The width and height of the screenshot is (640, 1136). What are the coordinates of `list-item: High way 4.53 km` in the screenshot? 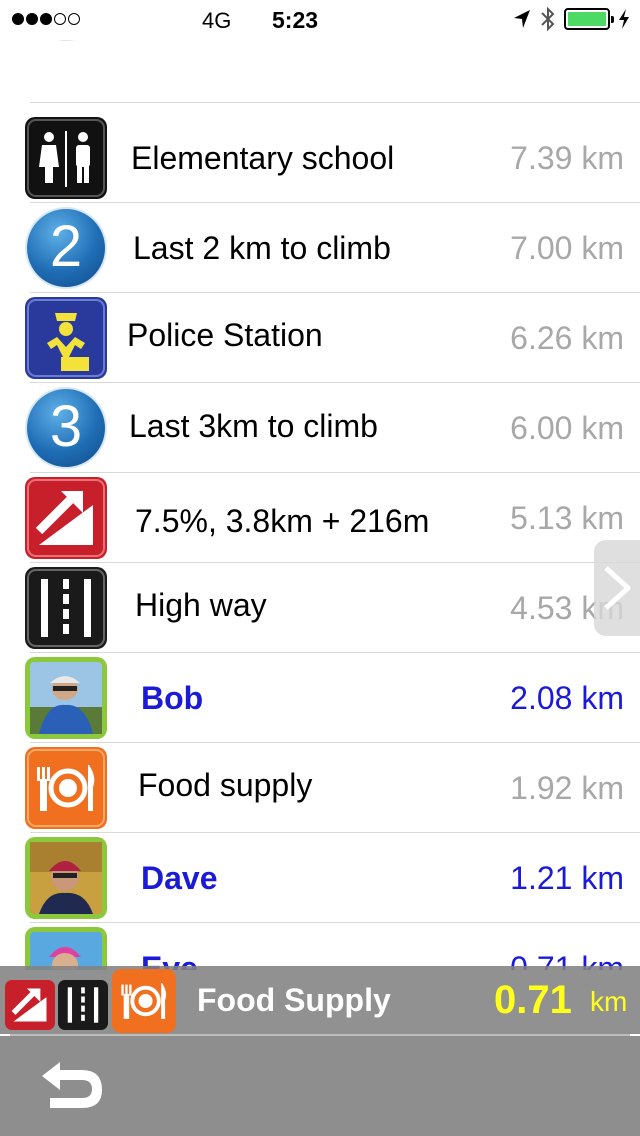 It's located at (320, 608).